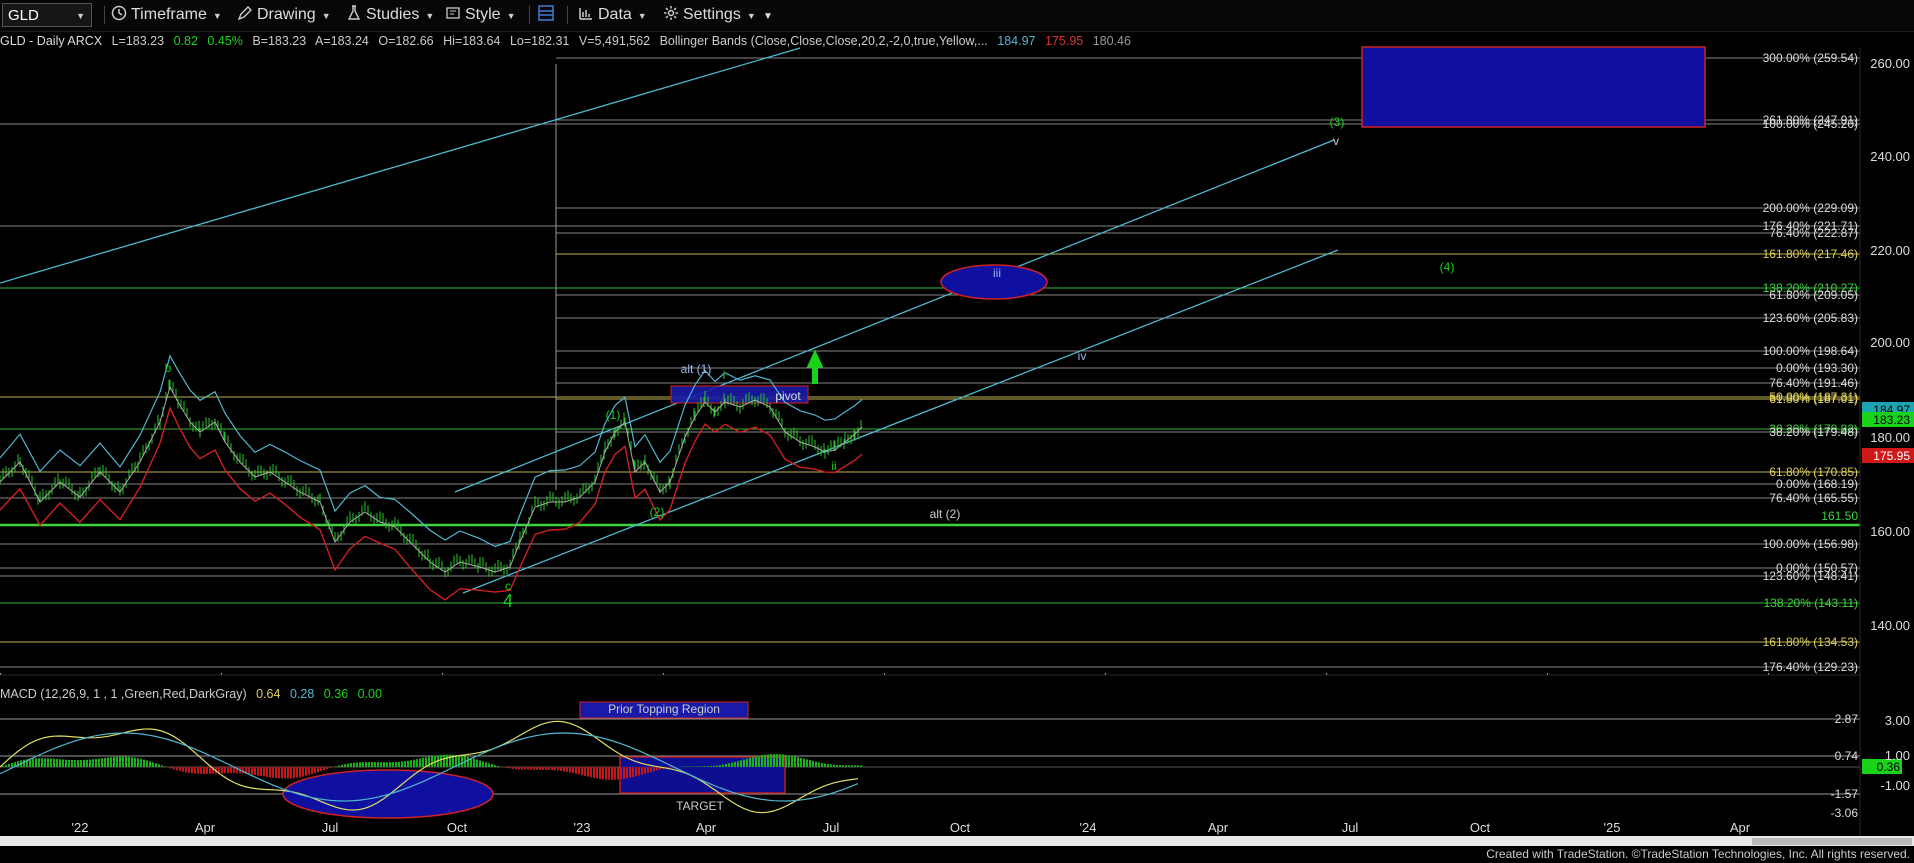  I want to click on price-axis-tick: 180.00, so click(1890, 437).